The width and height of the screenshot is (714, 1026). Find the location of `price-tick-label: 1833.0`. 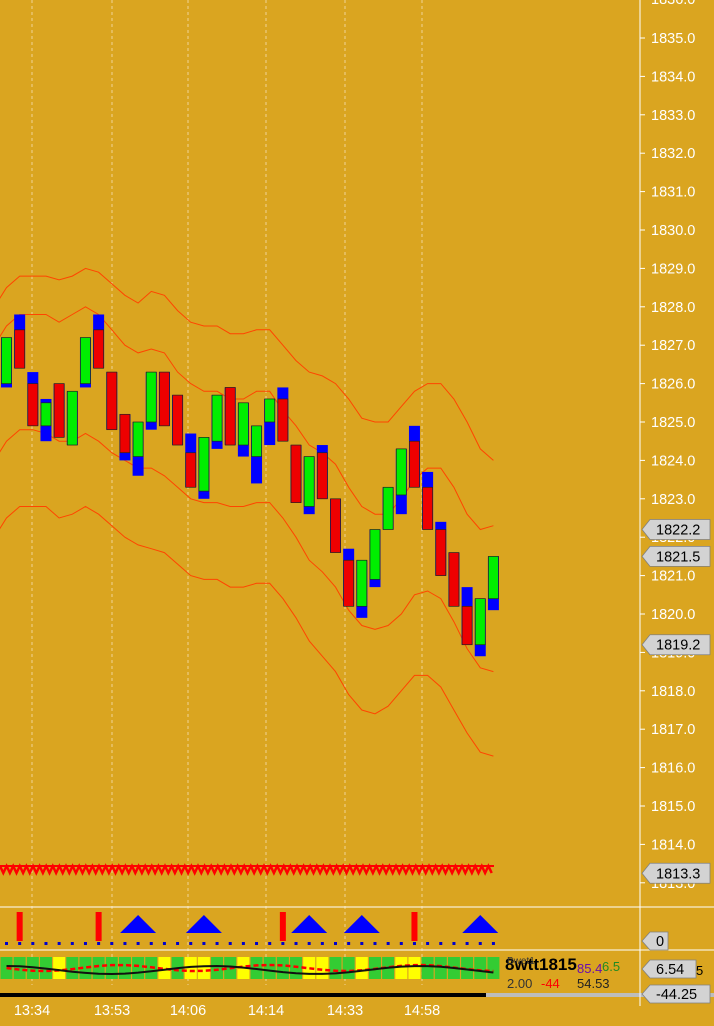

price-tick-label: 1833.0 is located at coordinates (673, 116).